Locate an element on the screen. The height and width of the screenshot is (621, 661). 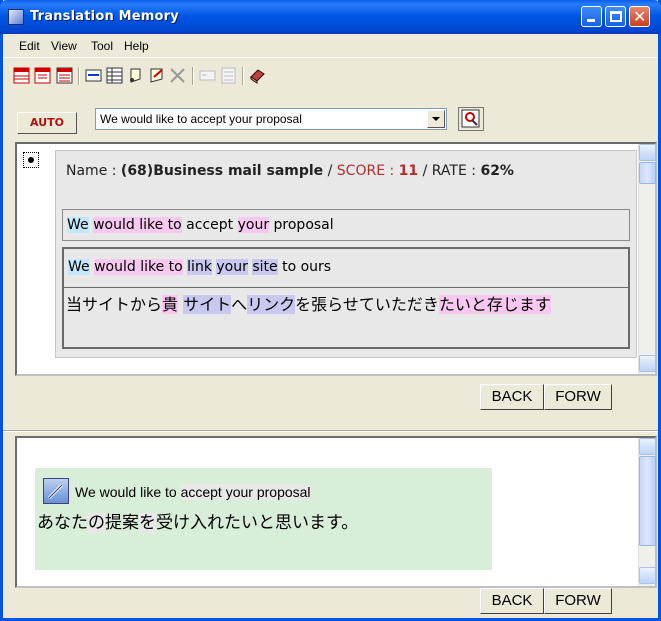
table-red-3-icon is located at coordinates (64, 75).